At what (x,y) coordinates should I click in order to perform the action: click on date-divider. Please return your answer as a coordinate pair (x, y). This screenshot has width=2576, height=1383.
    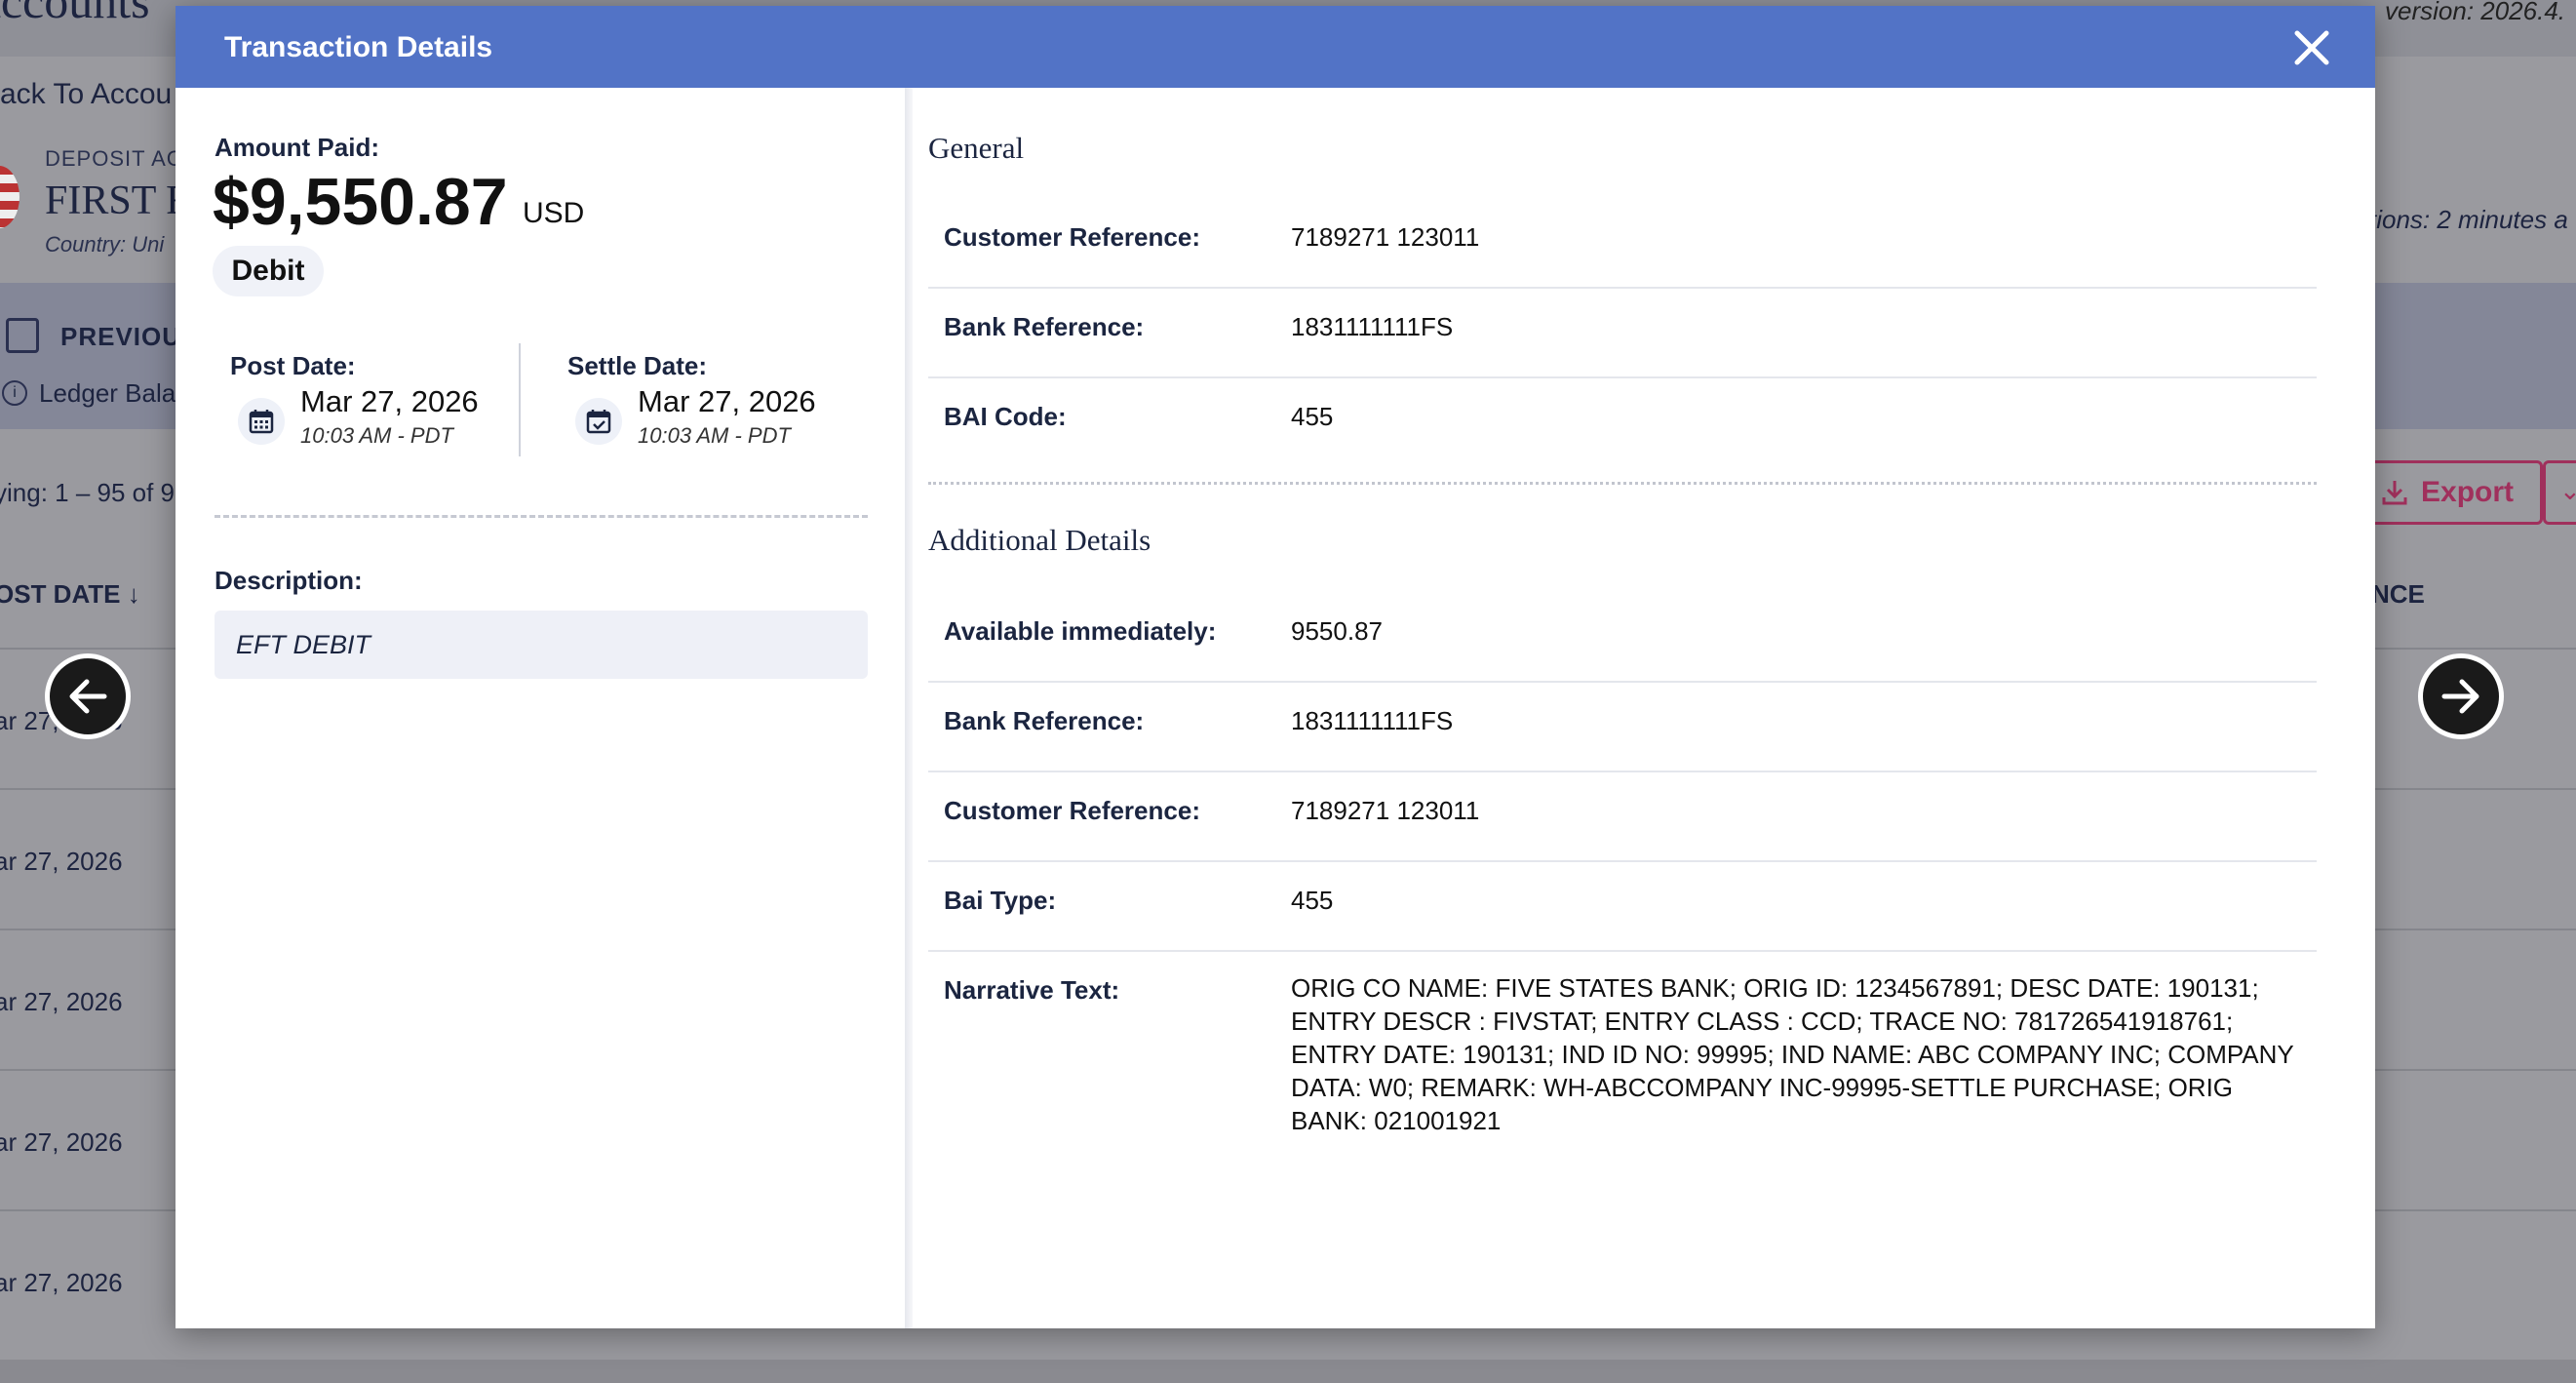
    Looking at the image, I should click on (520, 400).